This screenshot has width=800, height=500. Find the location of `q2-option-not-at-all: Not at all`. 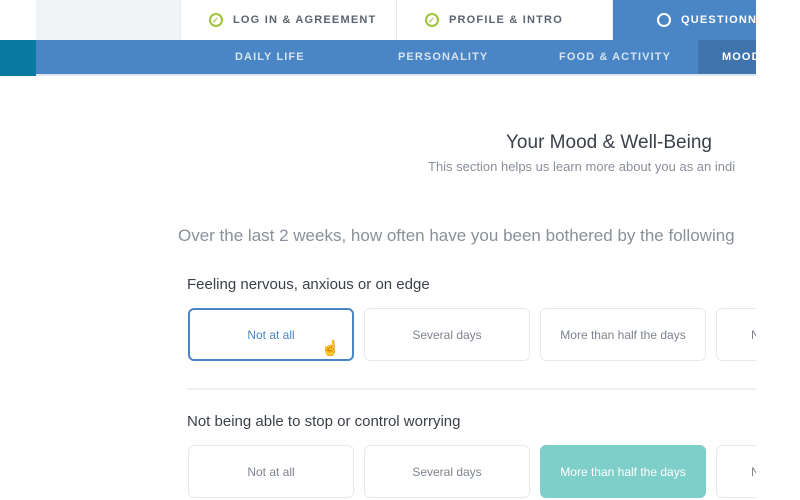

q2-option-not-at-all: Not at all is located at coordinates (271, 471).